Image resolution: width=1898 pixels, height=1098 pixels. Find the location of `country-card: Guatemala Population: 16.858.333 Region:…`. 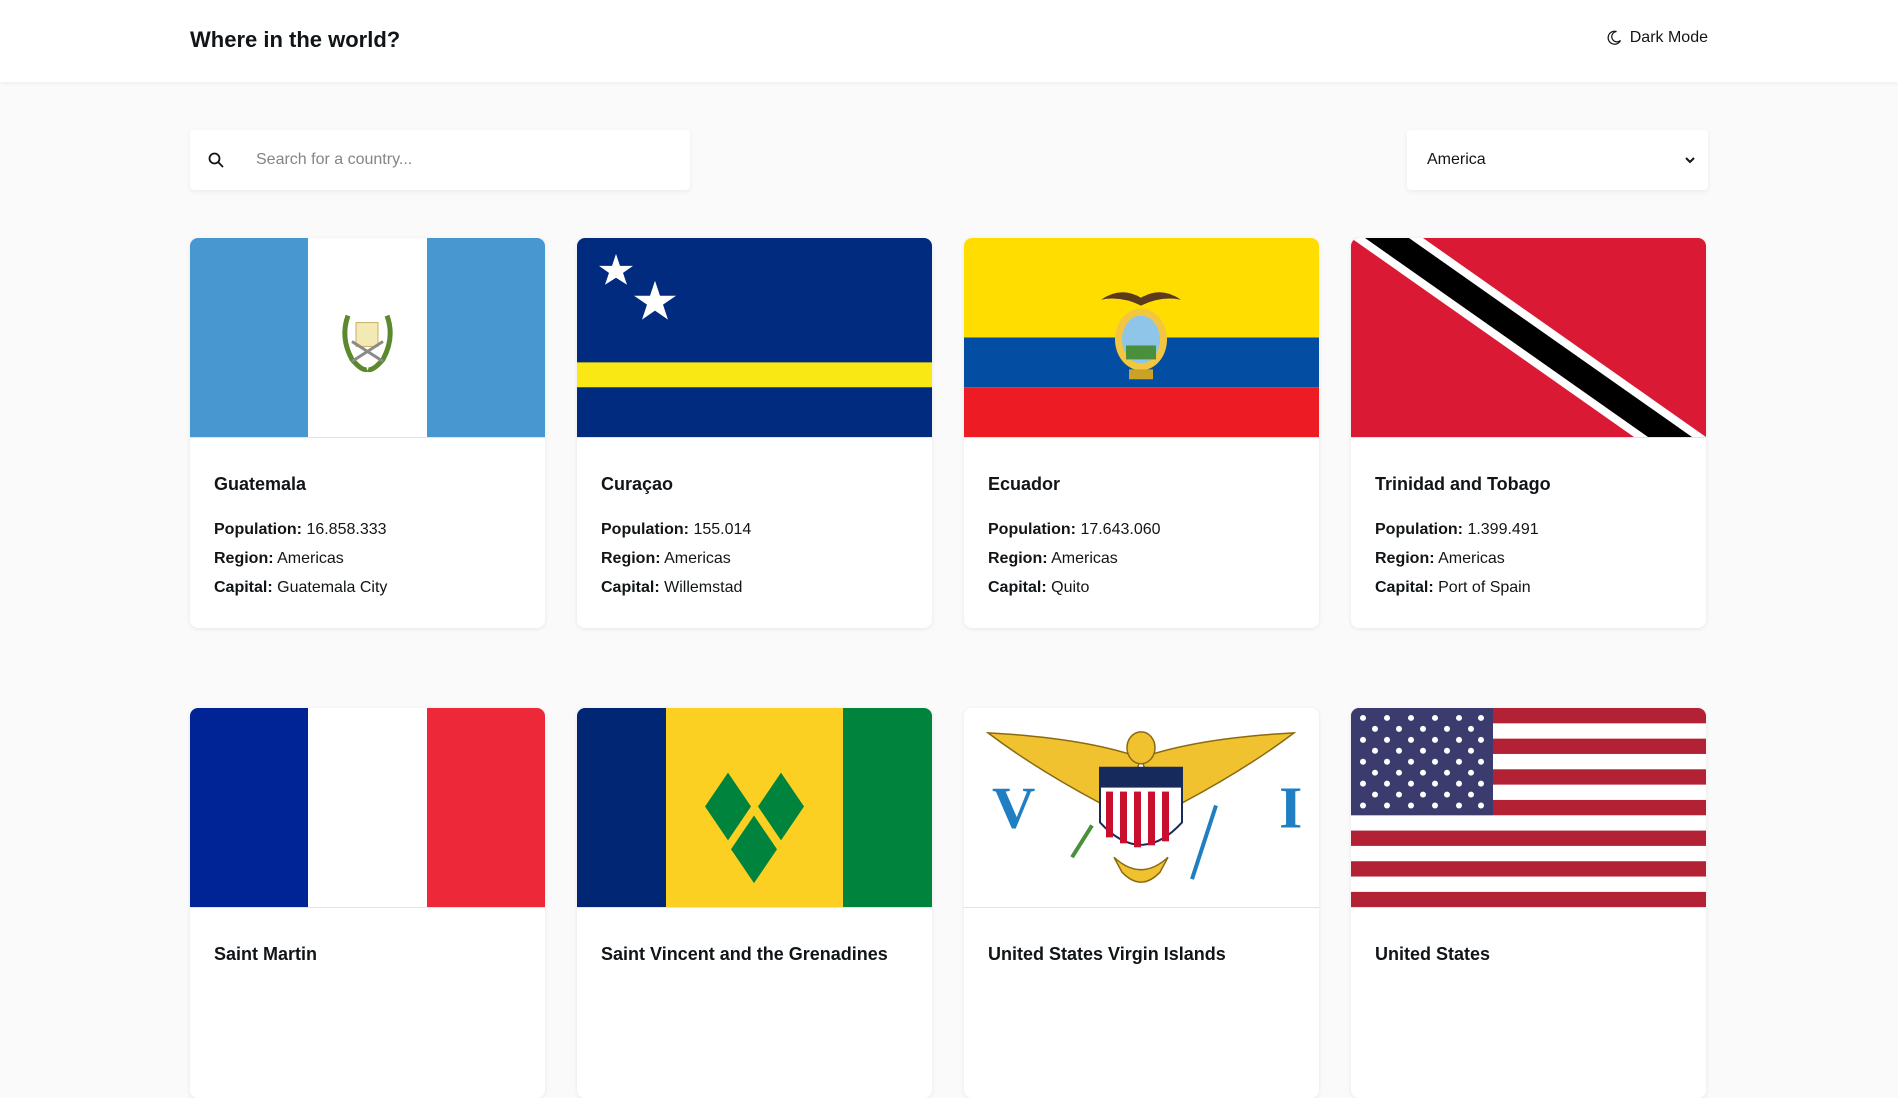

country-card: Guatemala Population: 16.858.333 Region:… is located at coordinates (367, 433).